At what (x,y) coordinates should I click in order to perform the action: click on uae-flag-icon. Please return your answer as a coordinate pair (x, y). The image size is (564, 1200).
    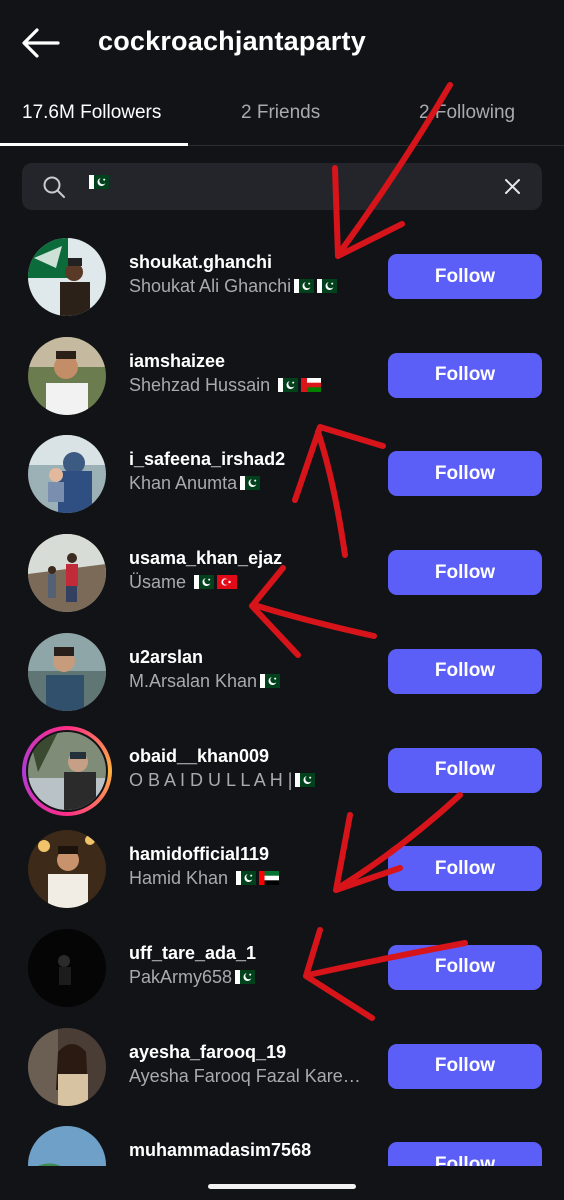
    Looking at the image, I should click on (269, 878).